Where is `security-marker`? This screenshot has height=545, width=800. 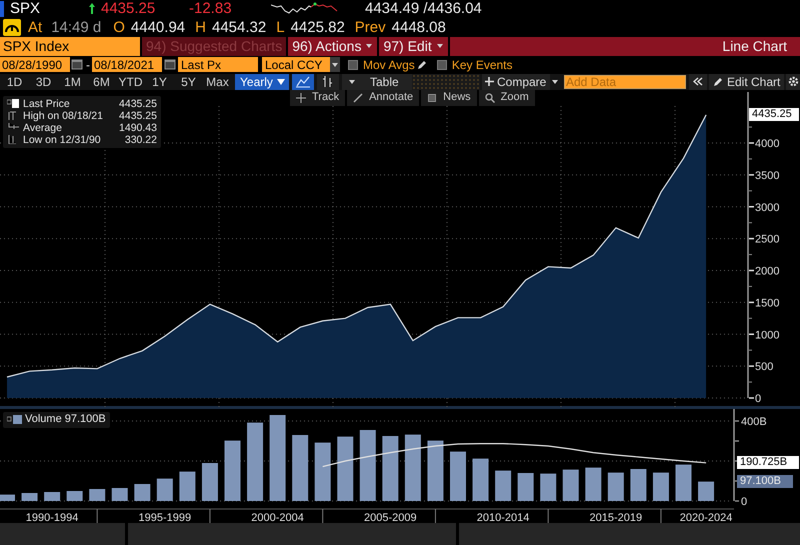
security-marker is located at coordinates (2, 8).